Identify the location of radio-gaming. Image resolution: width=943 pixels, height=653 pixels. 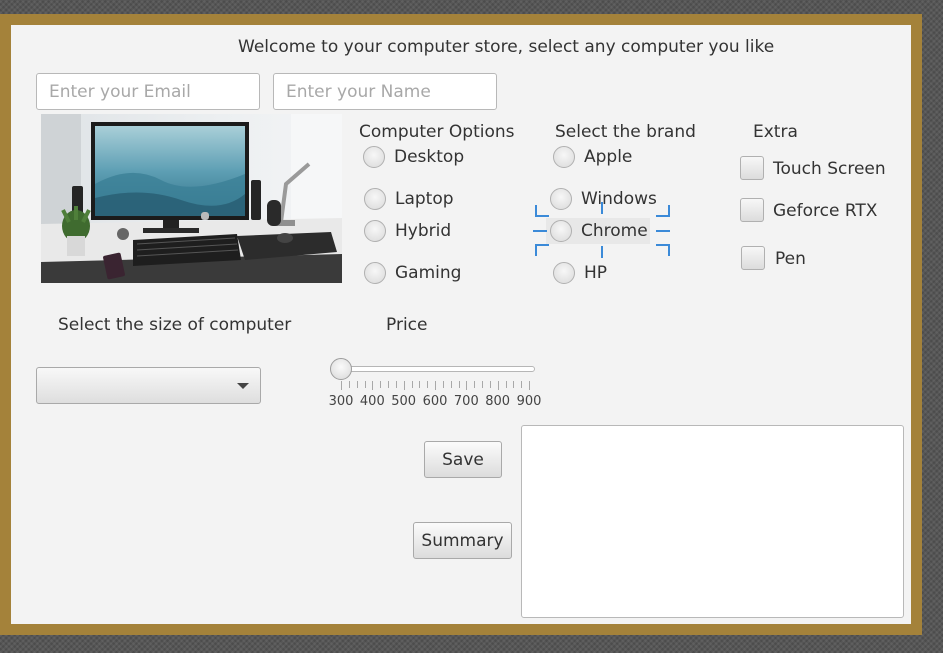
(375, 273).